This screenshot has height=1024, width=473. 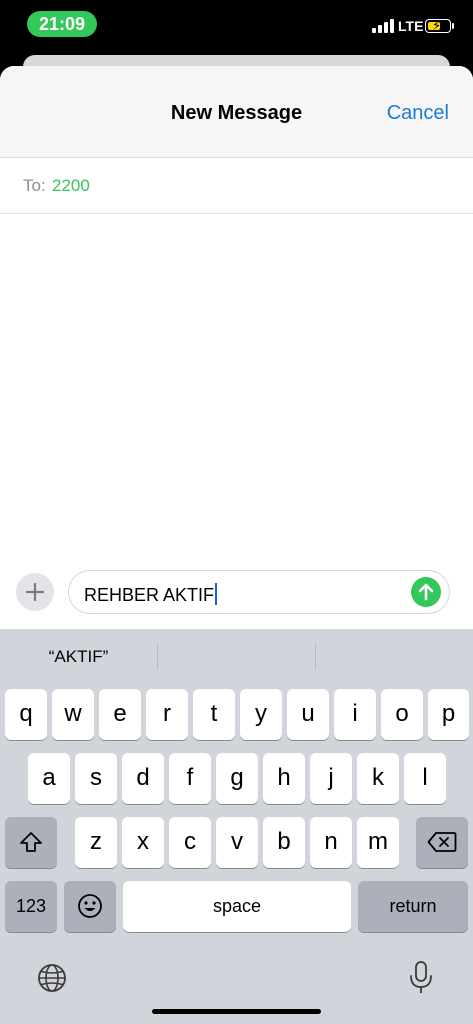 I want to click on emoji-key, so click(x=90, y=906).